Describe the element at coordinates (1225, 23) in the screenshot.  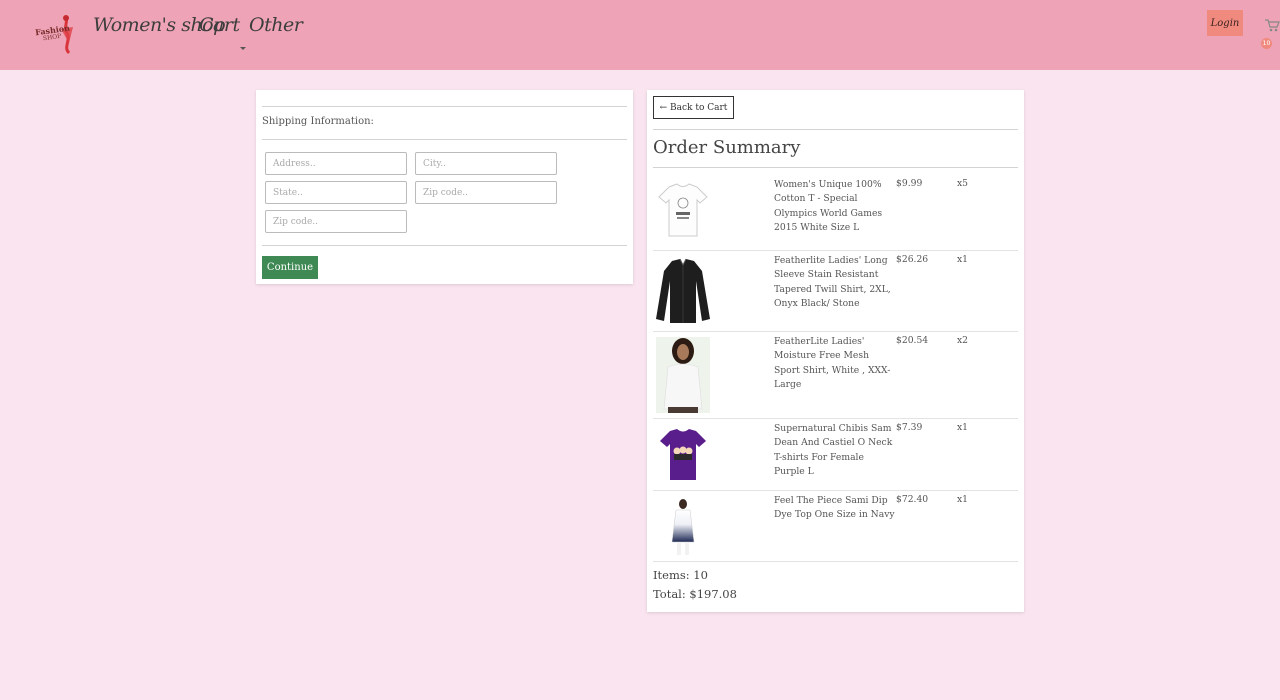
I see `login-button: Login` at that location.